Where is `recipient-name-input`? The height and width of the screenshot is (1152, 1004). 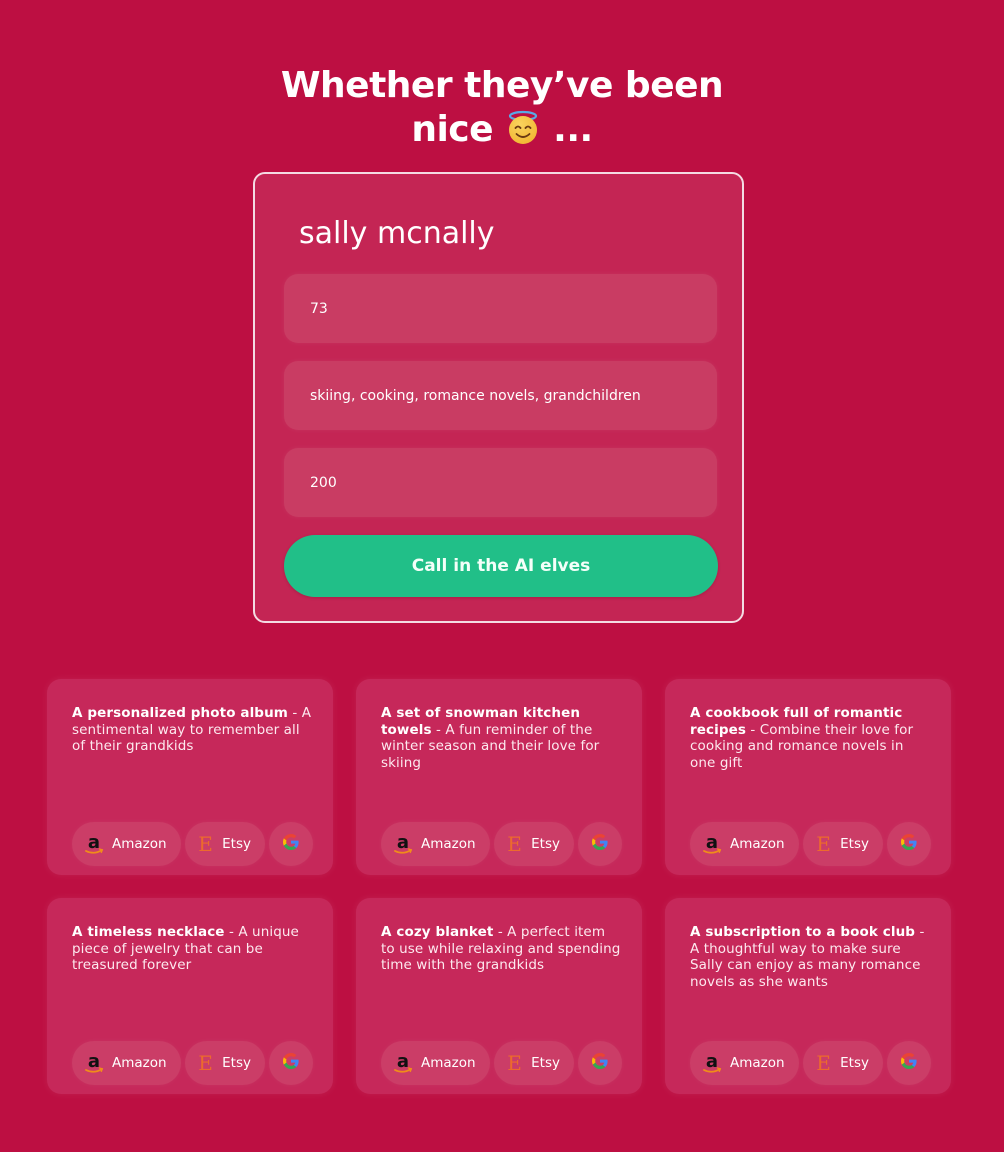 recipient-name-input is located at coordinates (499, 233).